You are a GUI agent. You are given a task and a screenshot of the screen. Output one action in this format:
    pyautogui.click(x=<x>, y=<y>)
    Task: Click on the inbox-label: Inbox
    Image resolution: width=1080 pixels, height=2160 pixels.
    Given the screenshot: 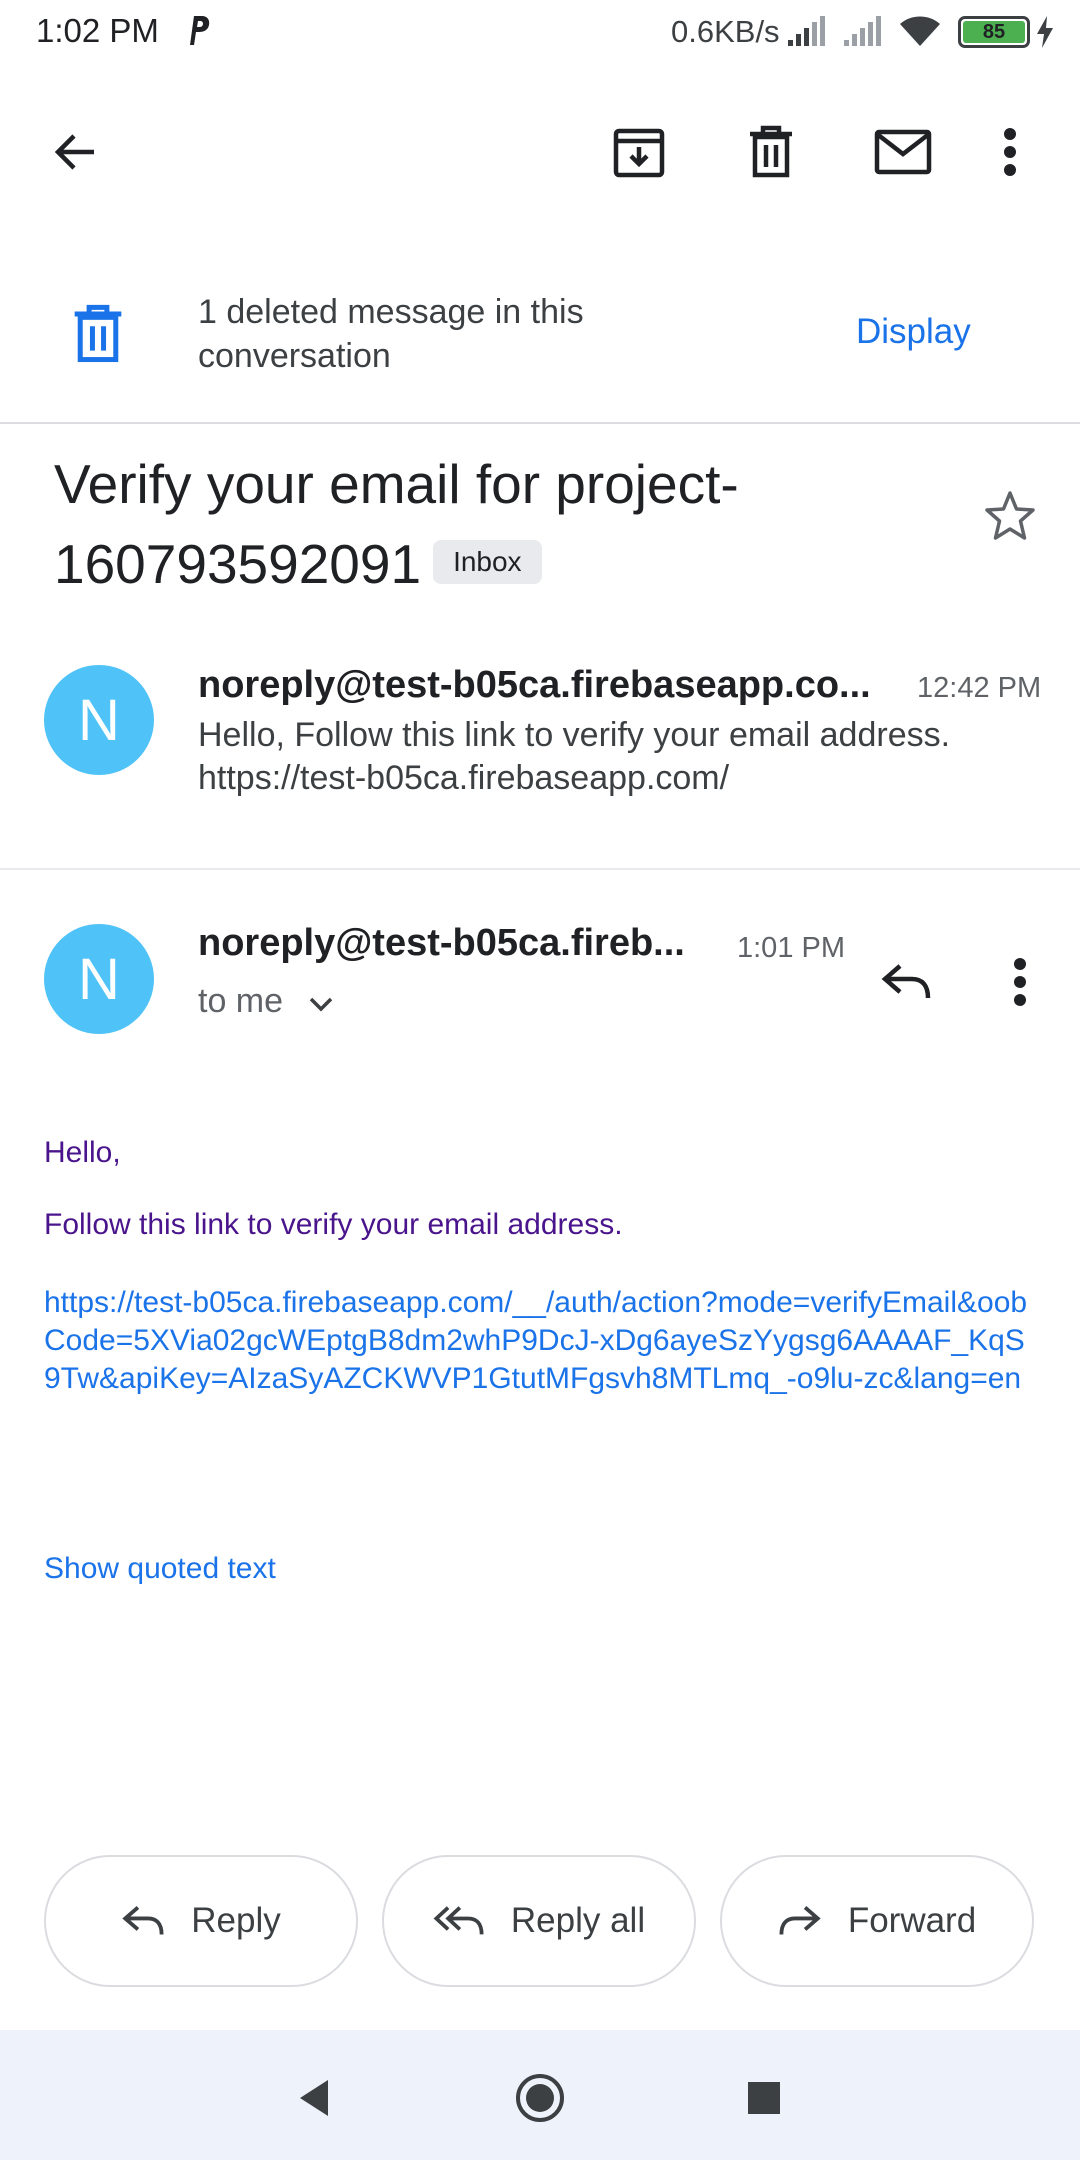 What is the action you would take?
    pyautogui.click(x=487, y=562)
    